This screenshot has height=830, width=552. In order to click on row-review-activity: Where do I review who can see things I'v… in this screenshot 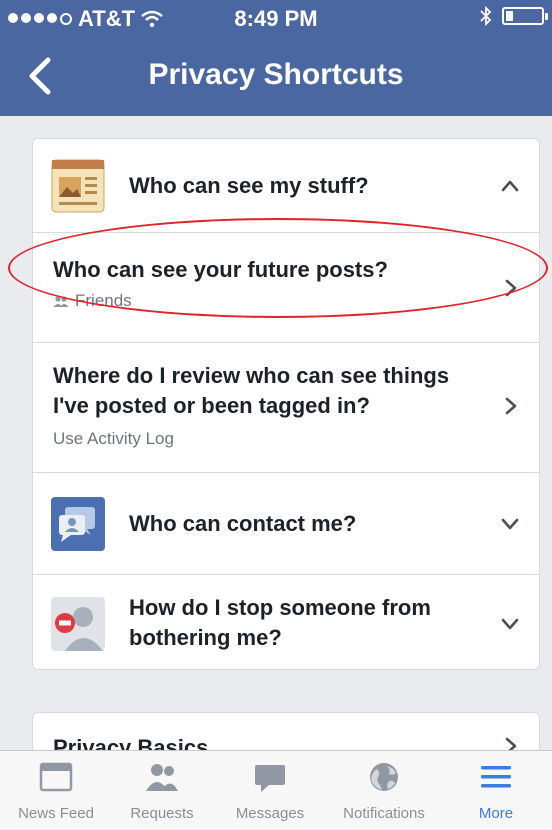, I will do `click(286, 408)`.